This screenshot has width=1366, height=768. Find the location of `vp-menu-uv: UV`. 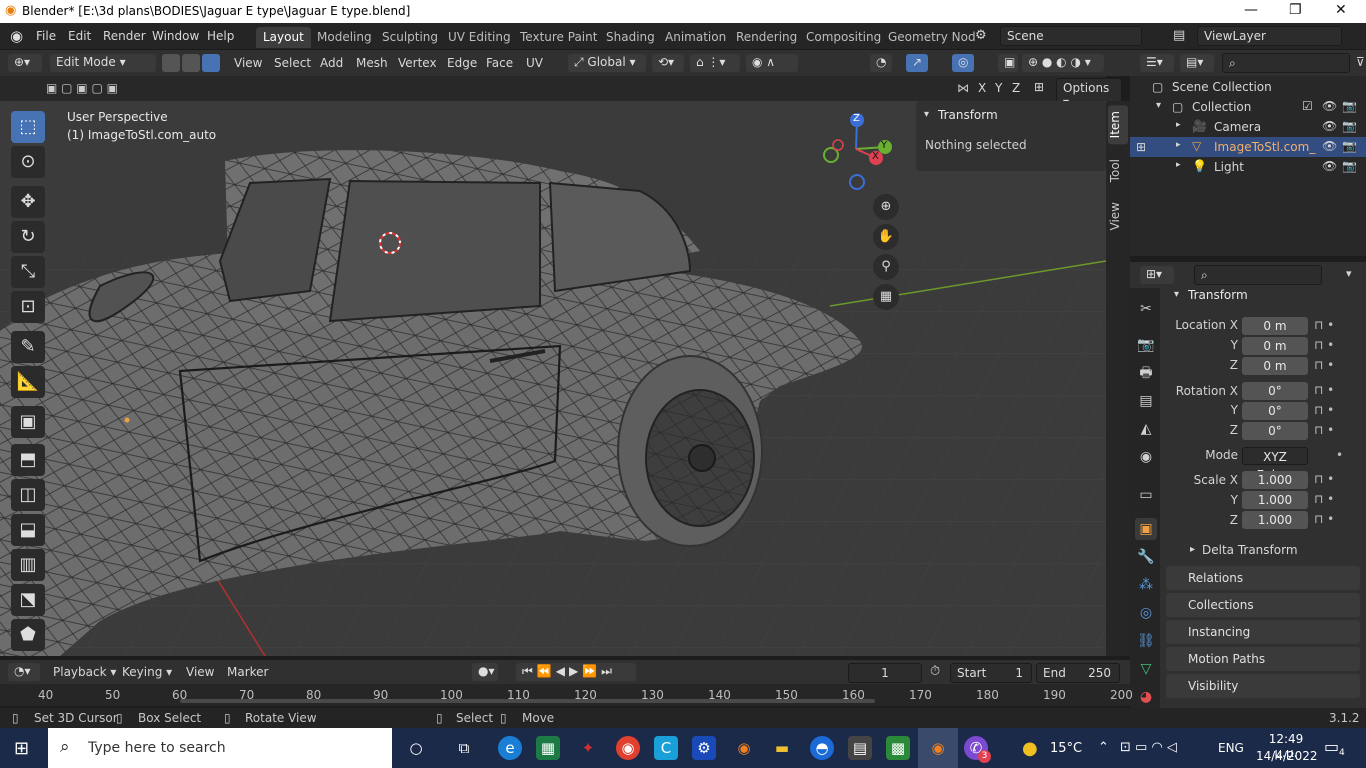

vp-menu-uv: UV is located at coordinates (534, 63).